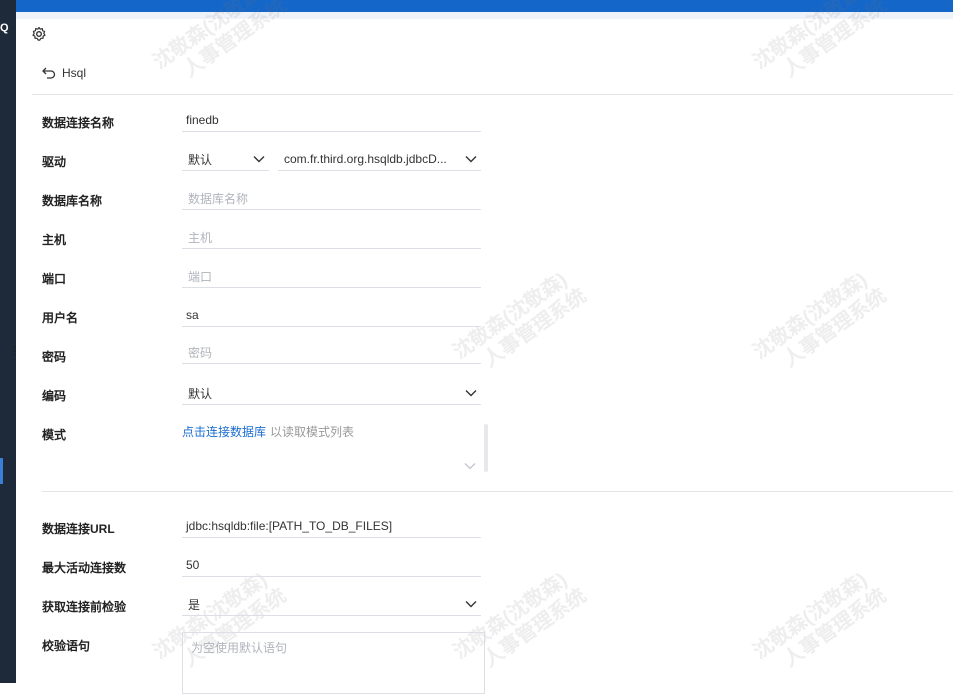 This screenshot has width=953, height=694. Describe the element at coordinates (4, 28) in the screenshot. I see `nav-badge: Q` at that location.